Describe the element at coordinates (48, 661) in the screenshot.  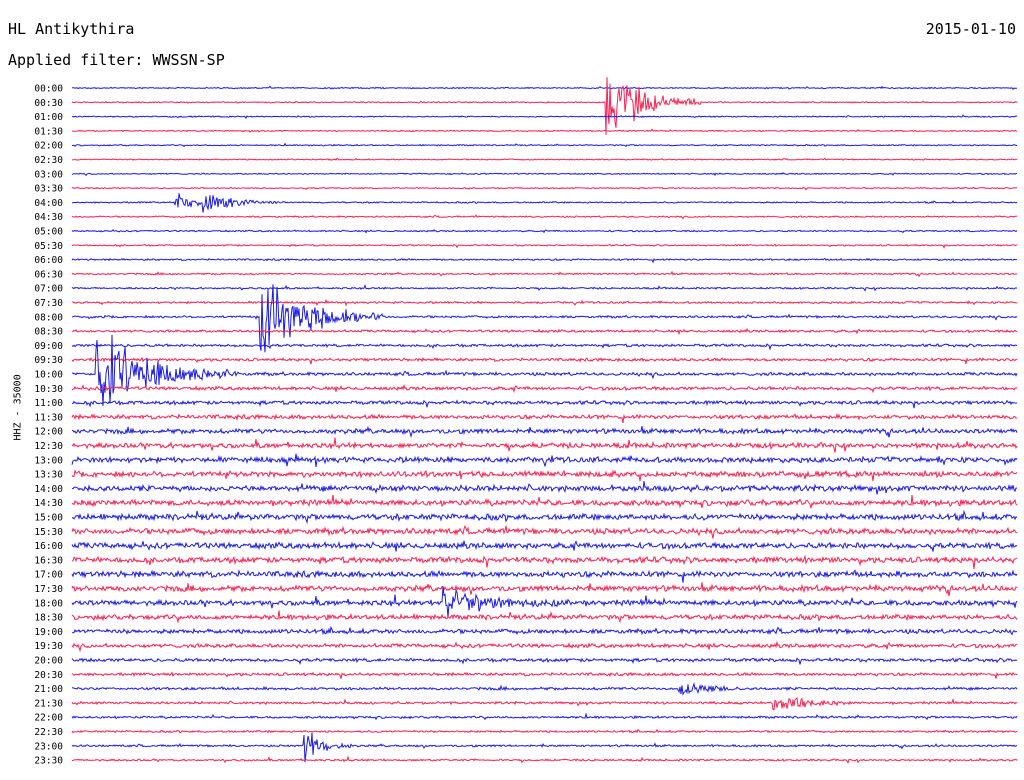
I see `tick-label: 20:00` at that location.